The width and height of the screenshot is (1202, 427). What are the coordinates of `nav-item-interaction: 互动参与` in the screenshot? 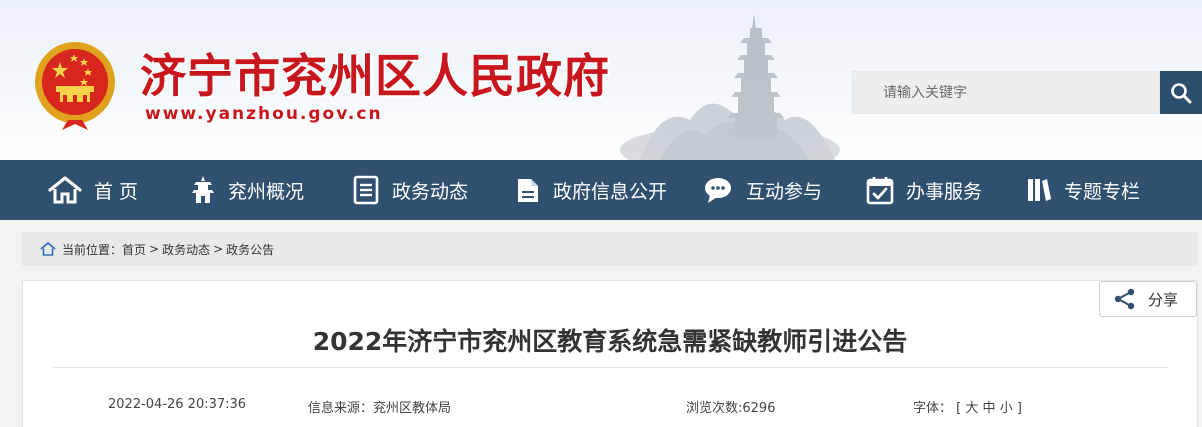 It's located at (763, 190).